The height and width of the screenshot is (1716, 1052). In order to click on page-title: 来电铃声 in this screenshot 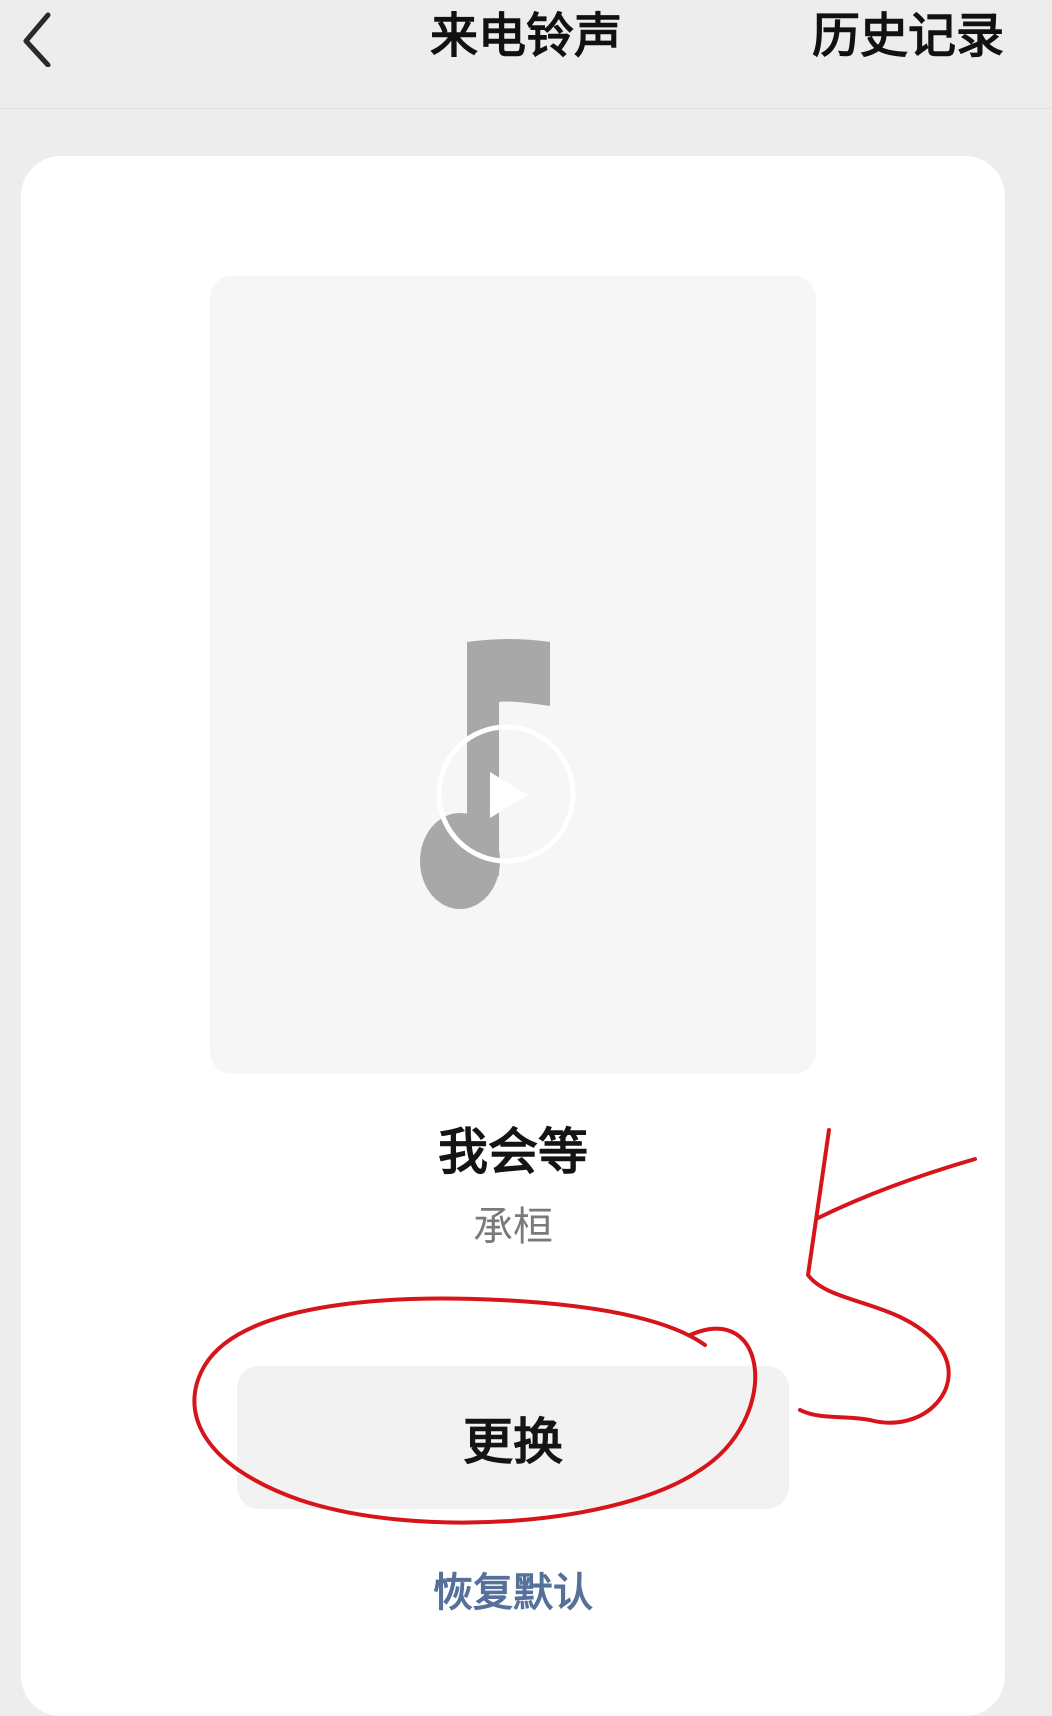, I will do `click(525, 36)`.